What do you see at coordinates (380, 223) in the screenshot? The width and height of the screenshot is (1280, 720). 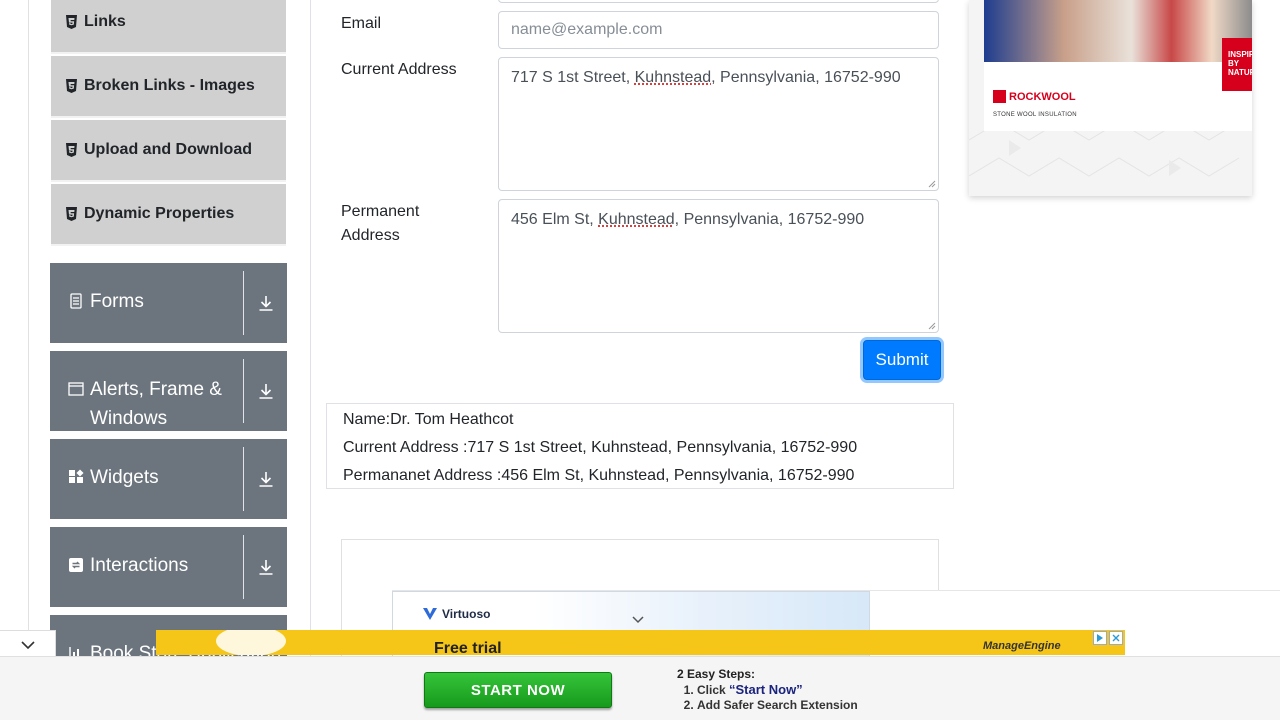 I see `permanent-address-label: Permanent Address` at bounding box center [380, 223].